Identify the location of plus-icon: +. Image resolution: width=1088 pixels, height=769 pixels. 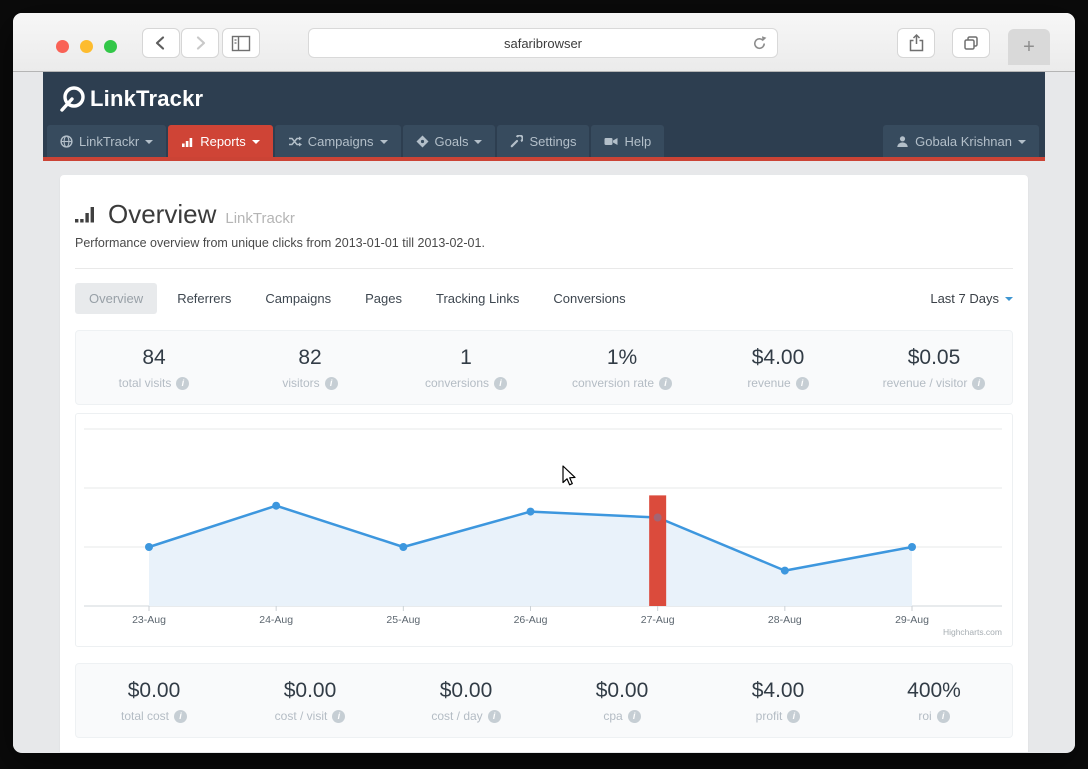
(1029, 46).